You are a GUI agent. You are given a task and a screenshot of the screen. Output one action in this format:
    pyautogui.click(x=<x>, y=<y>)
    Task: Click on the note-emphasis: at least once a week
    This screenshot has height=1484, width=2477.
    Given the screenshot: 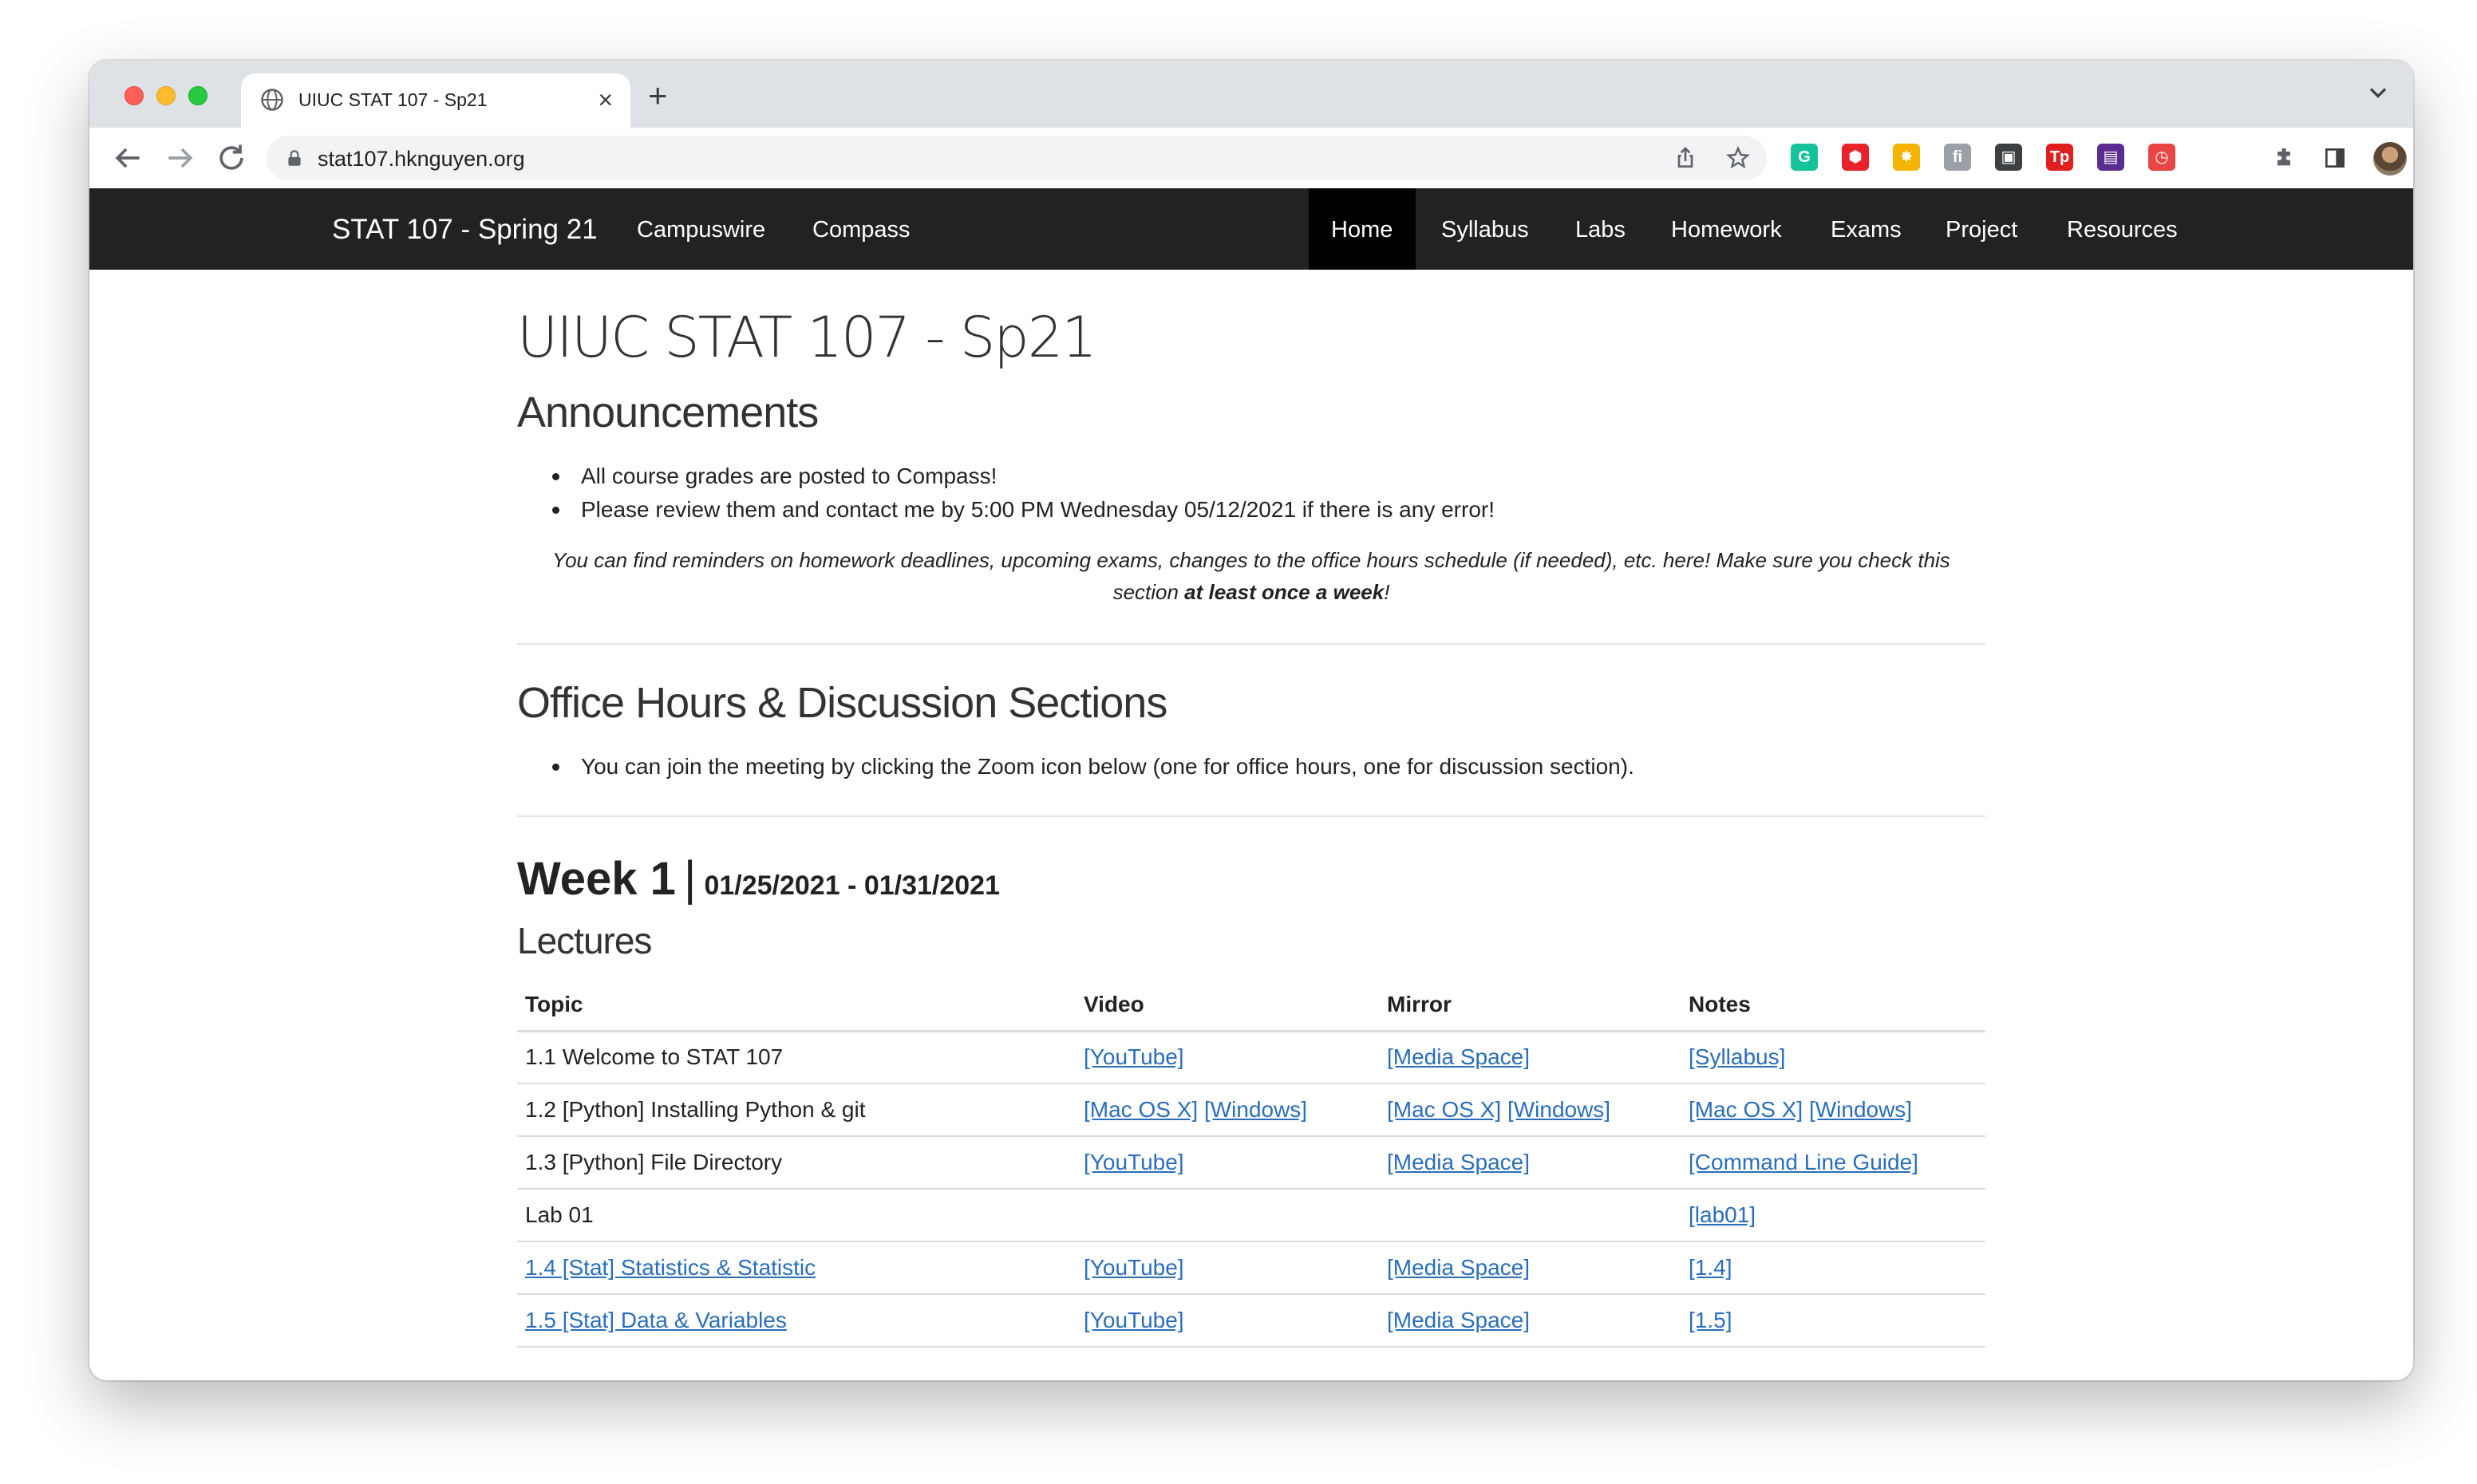 What is the action you would take?
    pyautogui.click(x=1285, y=592)
    